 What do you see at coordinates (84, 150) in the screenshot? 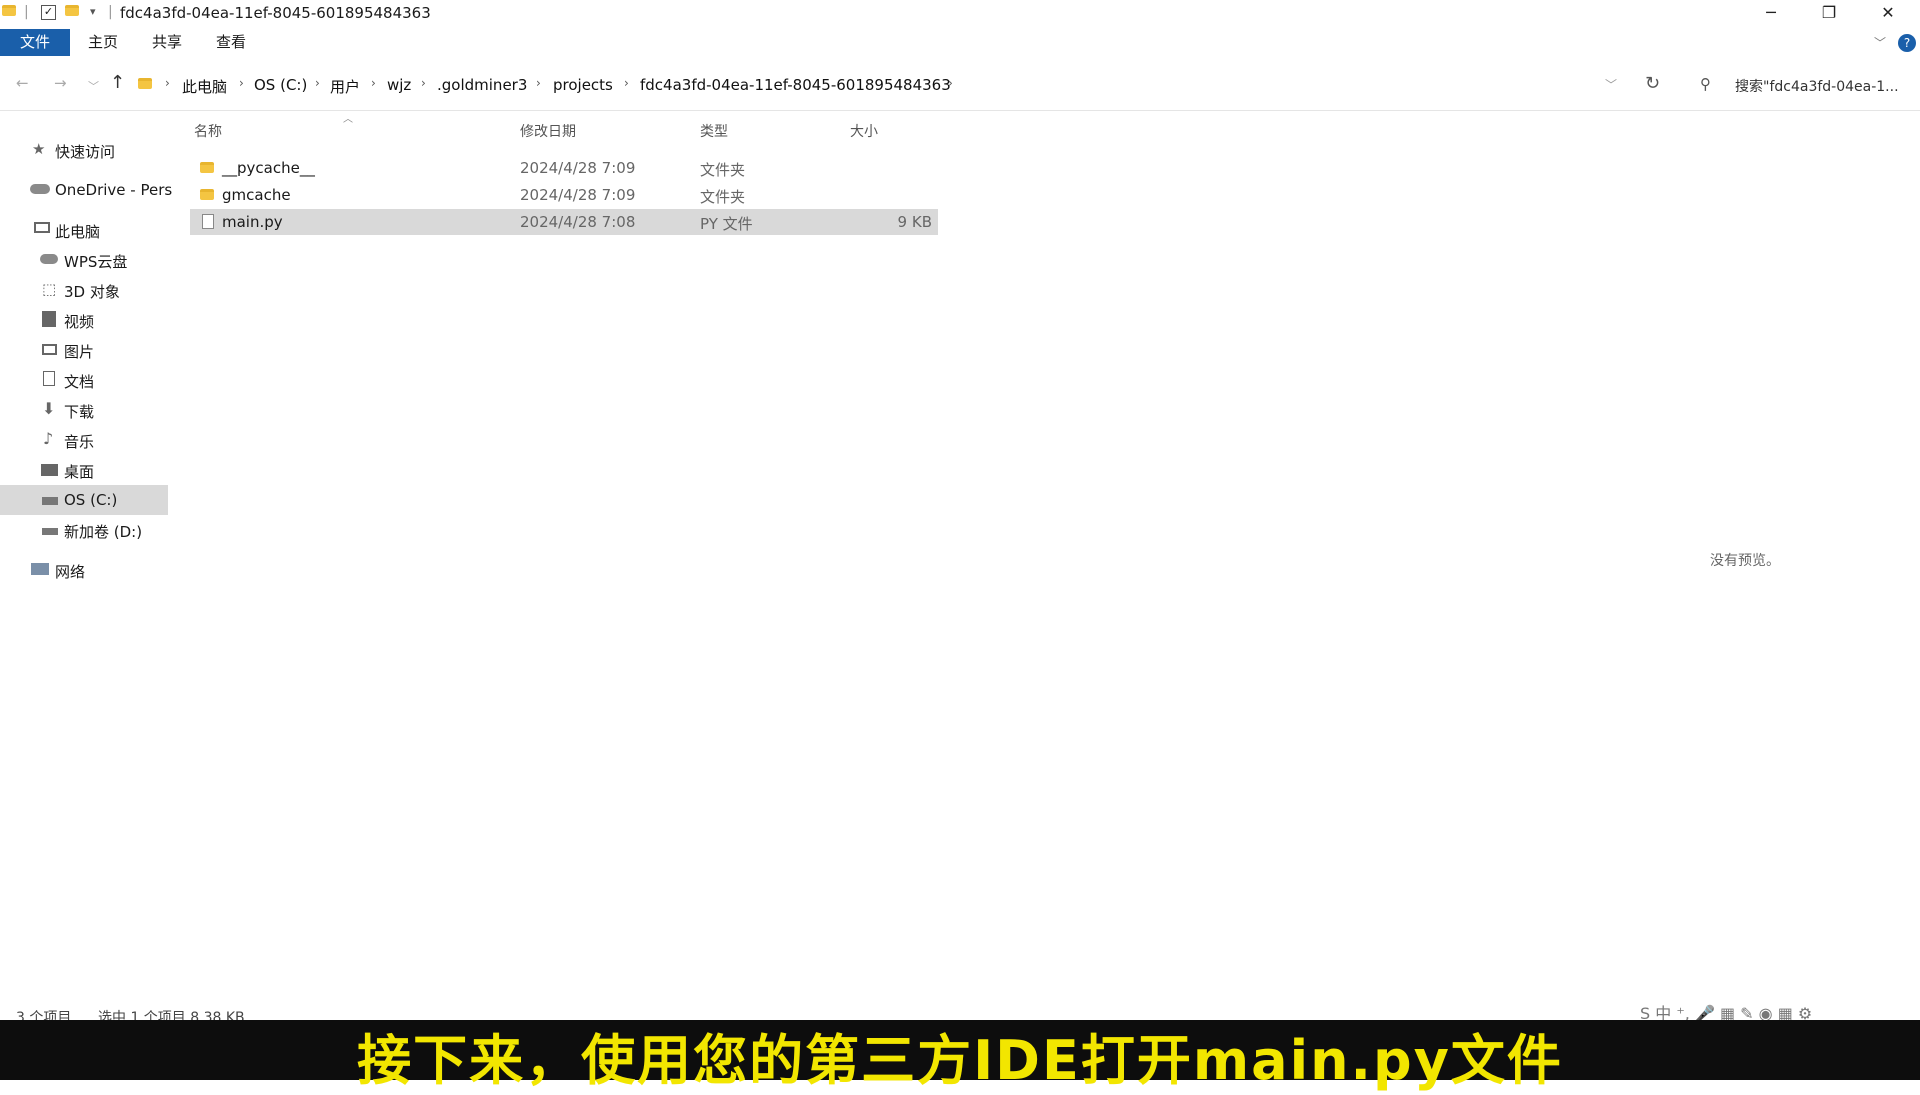
I see `sidebar-item-quick-access: ★ 快速访问` at bounding box center [84, 150].